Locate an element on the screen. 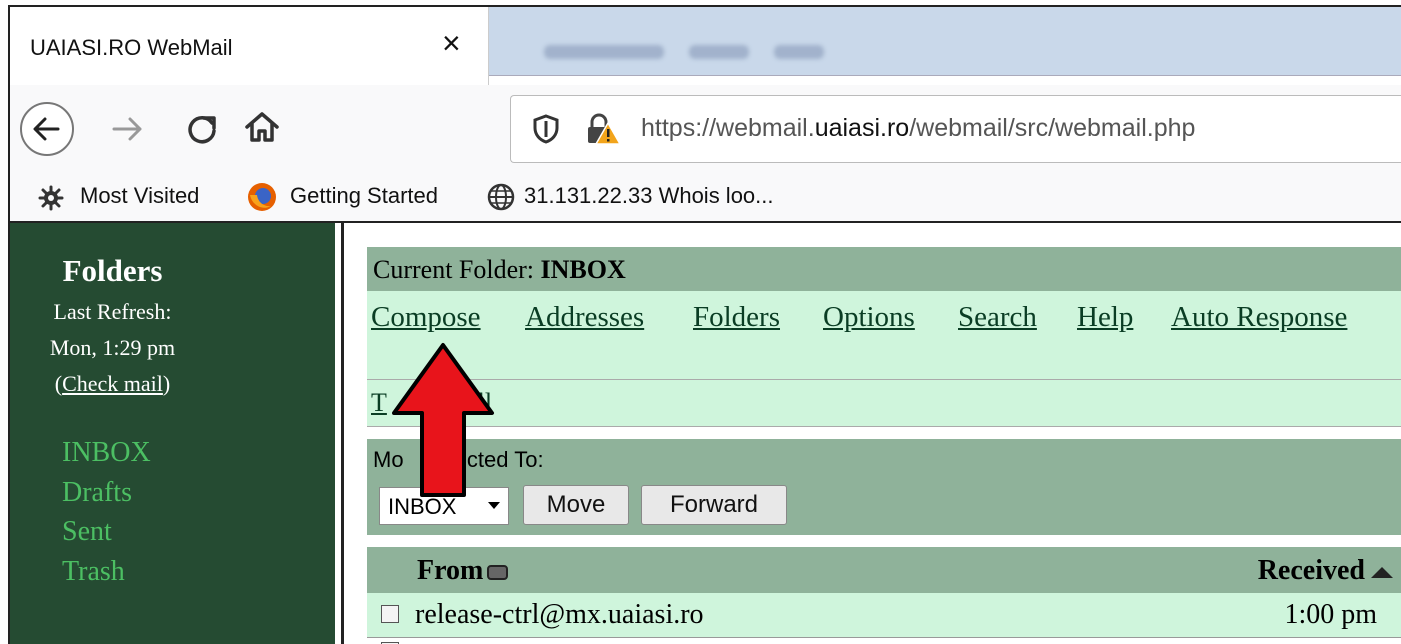 The image size is (1401, 644). table-row: release-ctrl@mx.uaiasi.ro 1:00 pm is located at coordinates (884, 615).